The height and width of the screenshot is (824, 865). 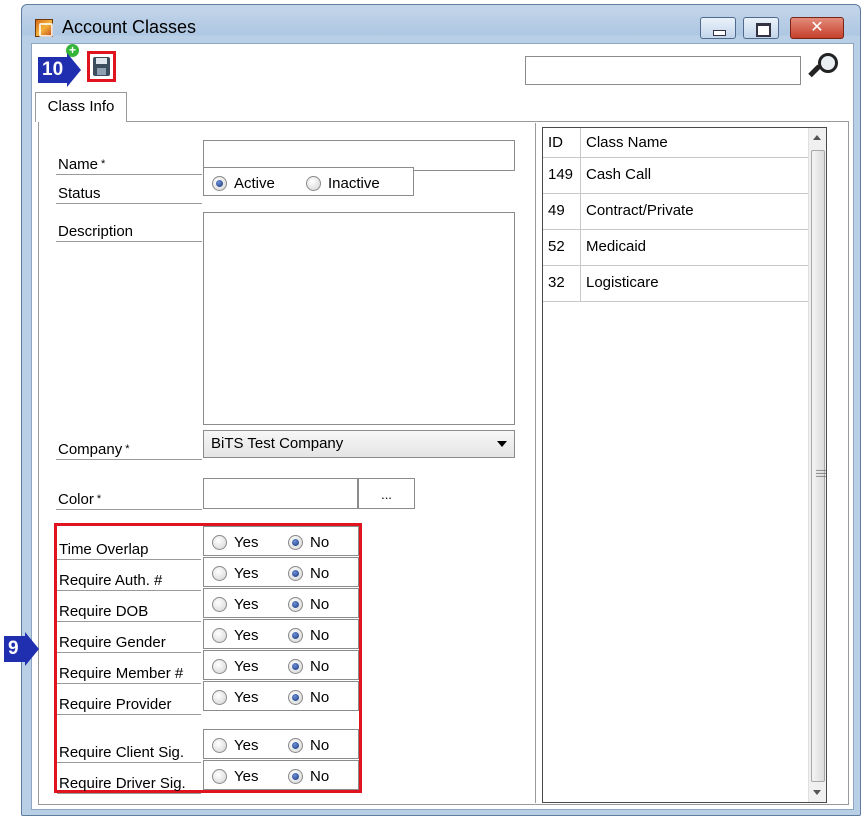 What do you see at coordinates (343, 183) in the screenshot?
I see `status-inactive-option: Inactive` at bounding box center [343, 183].